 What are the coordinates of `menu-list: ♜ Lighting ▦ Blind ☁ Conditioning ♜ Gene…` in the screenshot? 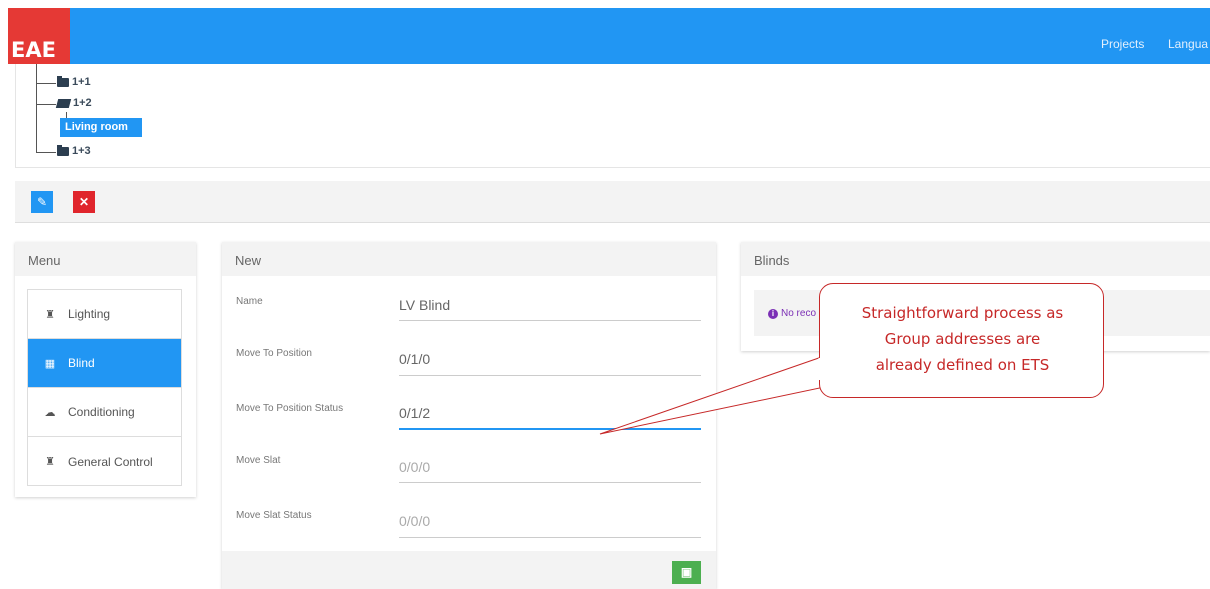 It's located at (104, 387).